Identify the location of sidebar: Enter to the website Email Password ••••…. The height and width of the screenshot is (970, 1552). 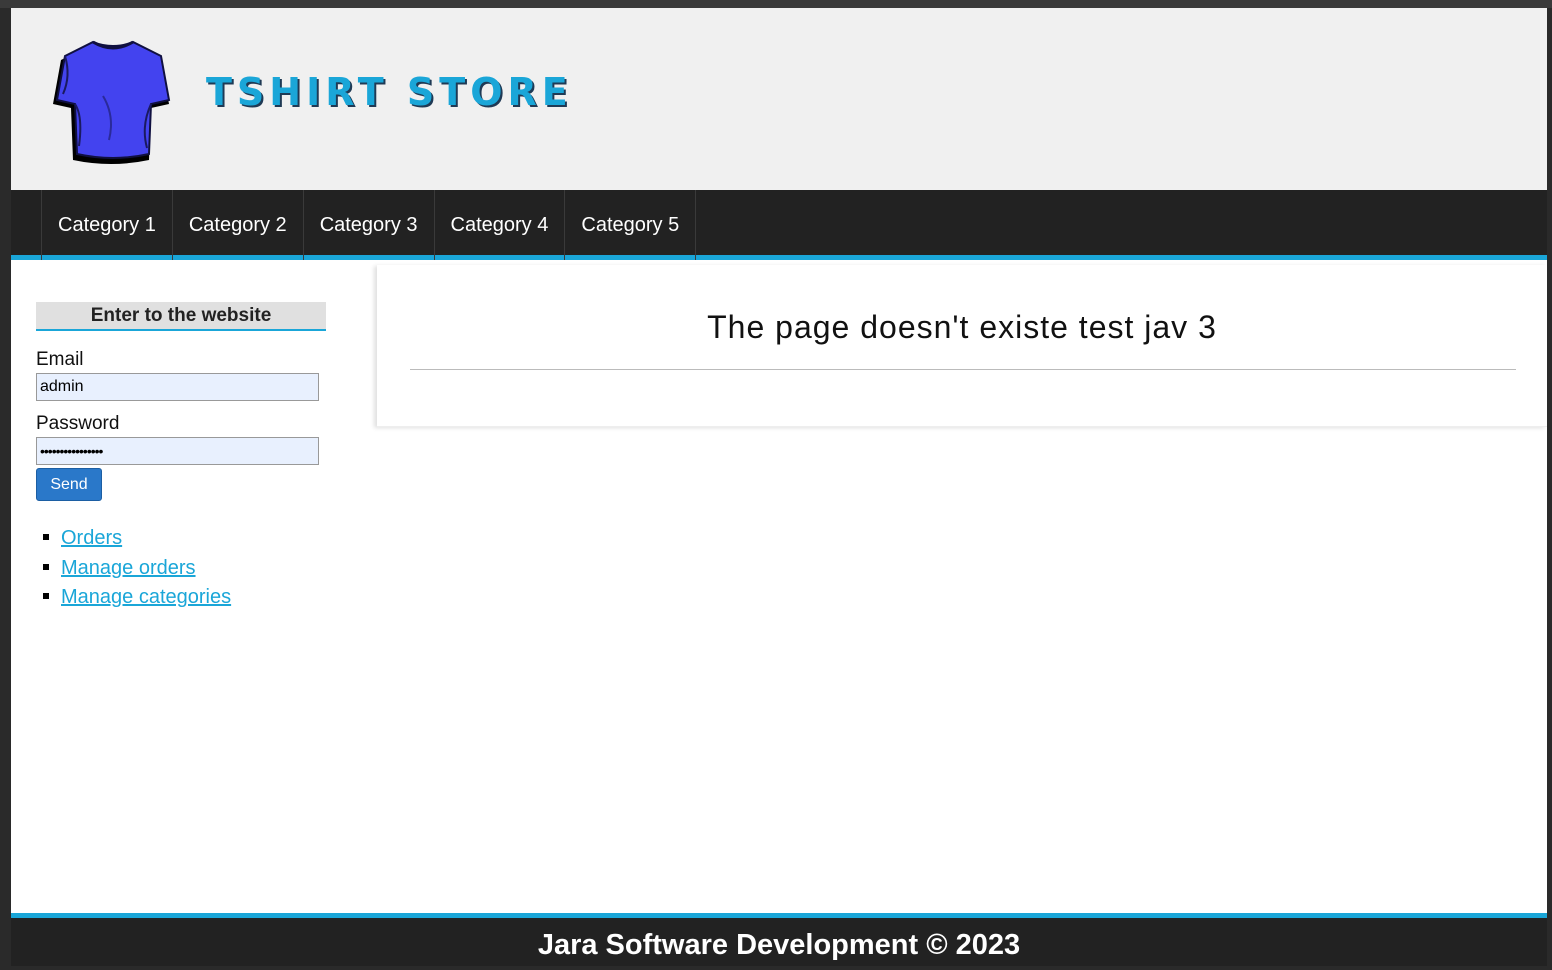
(186, 459).